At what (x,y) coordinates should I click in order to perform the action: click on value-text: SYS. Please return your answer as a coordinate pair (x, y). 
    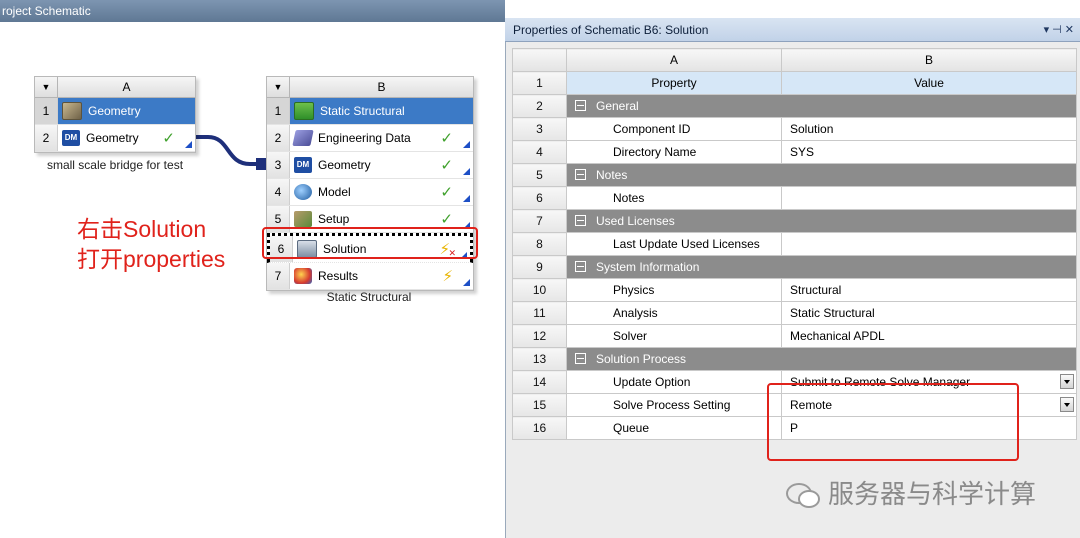
    Looking at the image, I should click on (802, 152).